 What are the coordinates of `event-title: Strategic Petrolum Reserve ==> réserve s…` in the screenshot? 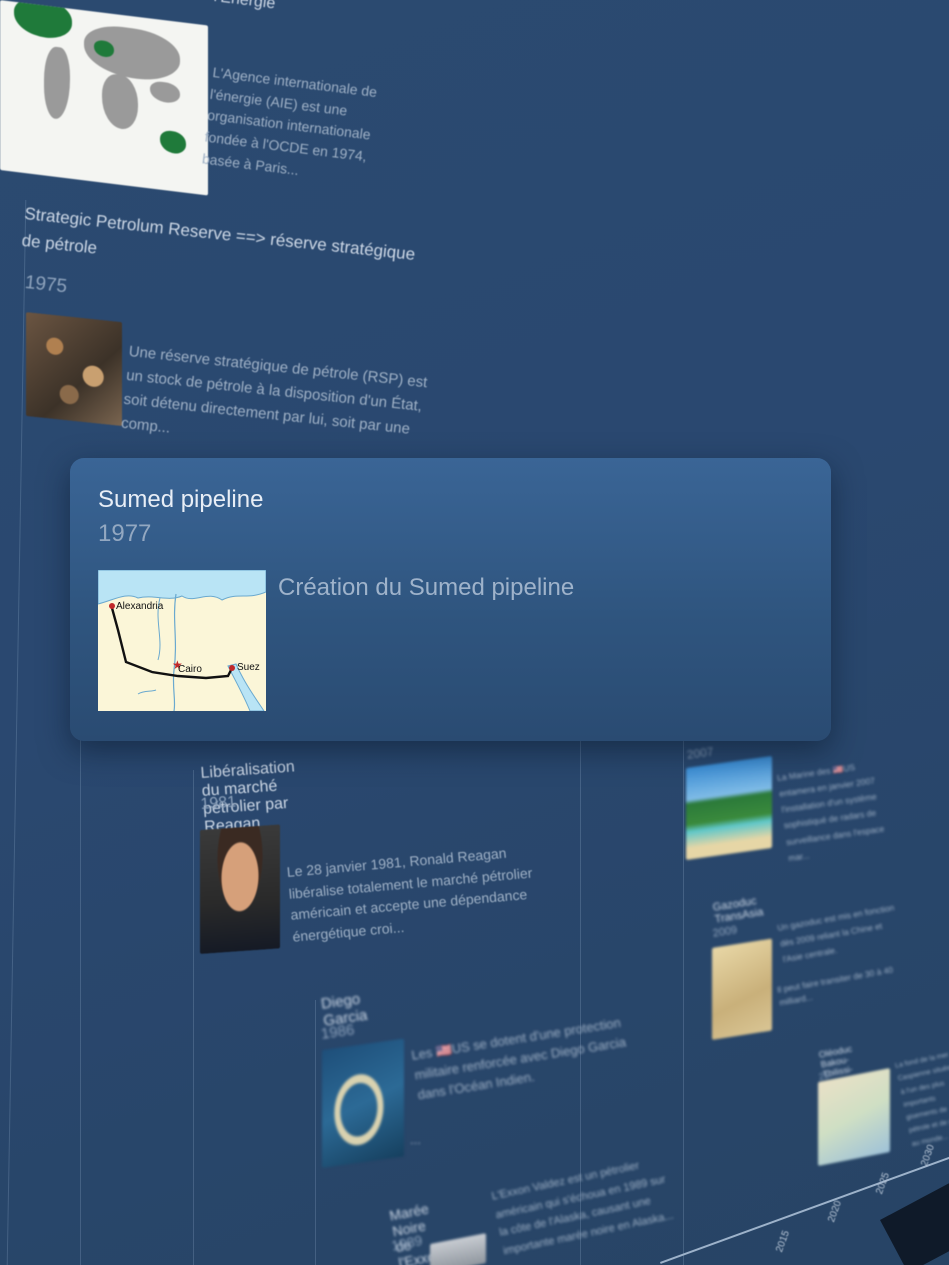 It's located at (218, 233).